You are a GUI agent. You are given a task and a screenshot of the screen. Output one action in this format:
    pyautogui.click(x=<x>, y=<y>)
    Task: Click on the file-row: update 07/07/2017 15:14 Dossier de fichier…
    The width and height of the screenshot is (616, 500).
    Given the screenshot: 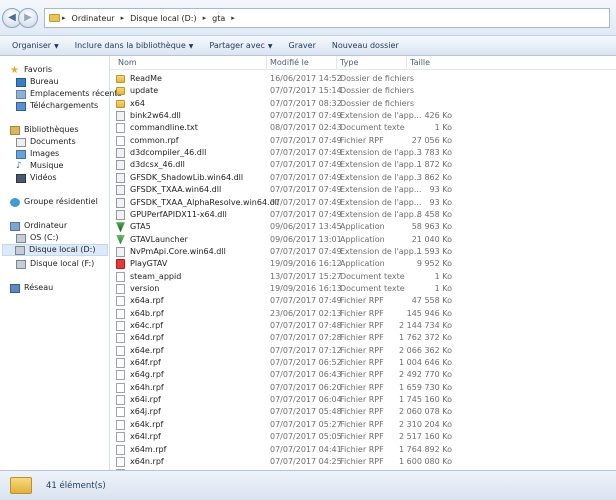 What is the action you would take?
    pyautogui.click(x=363, y=91)
    